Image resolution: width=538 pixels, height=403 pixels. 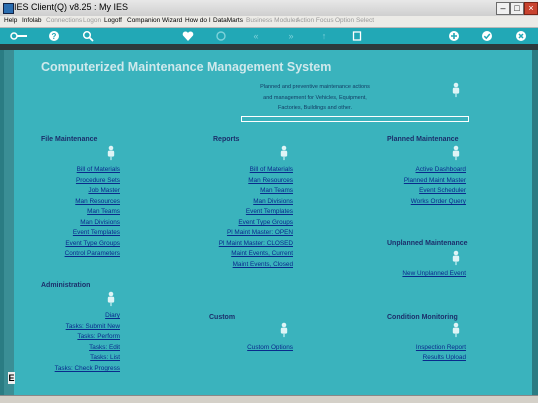 I want to click on link-inspection-report: Inspection Report, so click(x=441, y=347).